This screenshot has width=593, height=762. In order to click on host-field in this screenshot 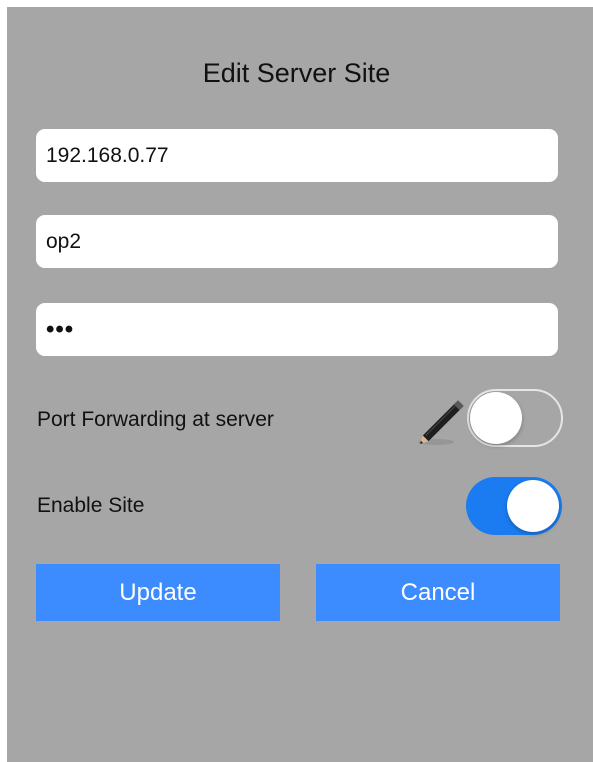, I will do `click(297, 155)`.